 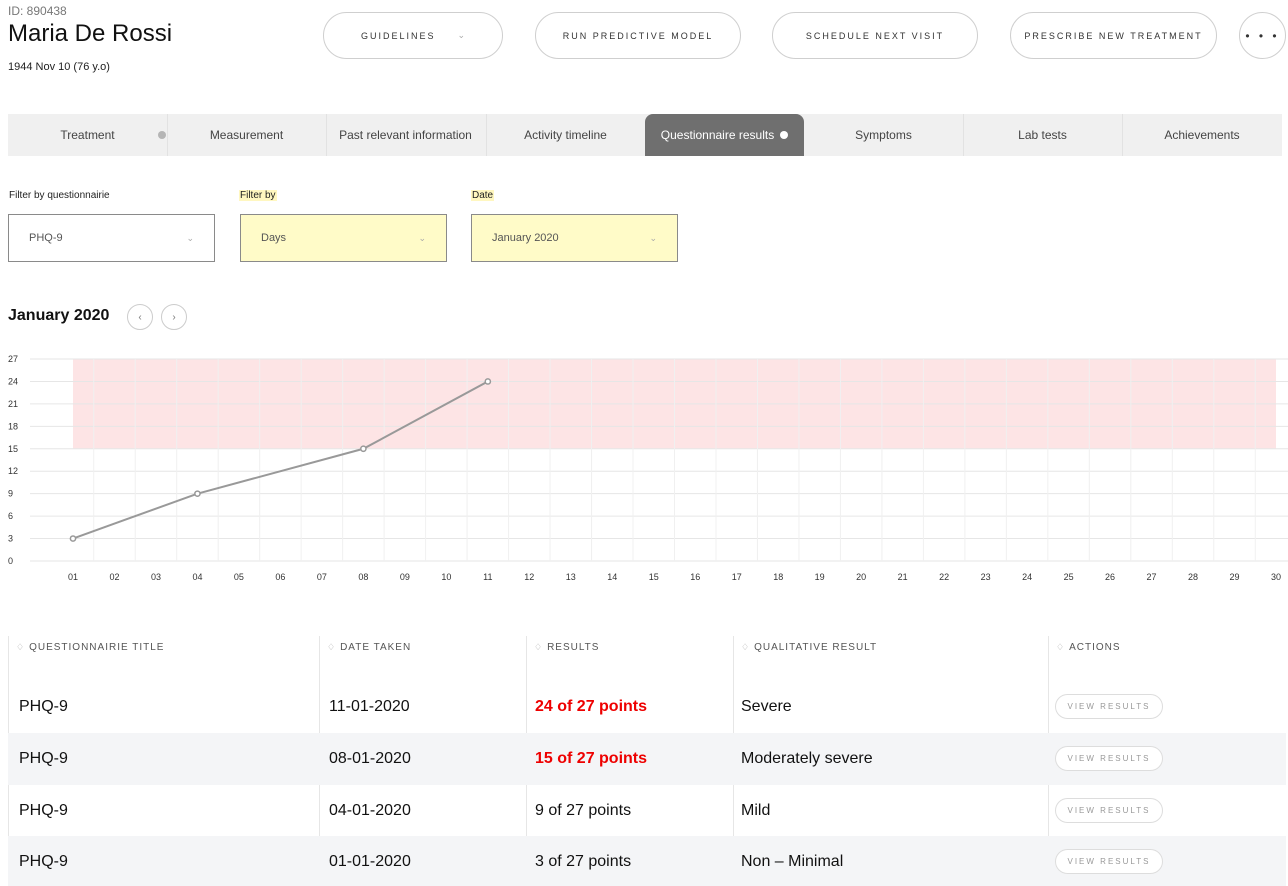 What do you see at coordinates (1110, 577) in the screenshot?
I see `x-tick-label: 26` at bounding box center [1110, 577].